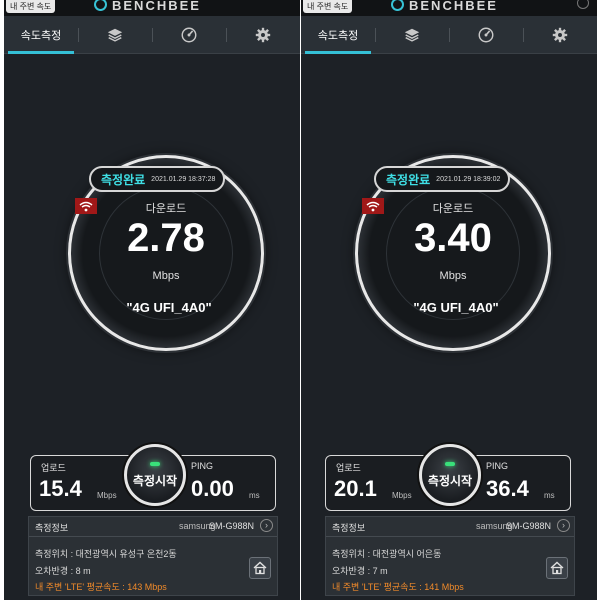  What do you see at coordinates (63, 571) in the screenshot?
I see `error-radius: 오차반경 : 8 m` at bounding box center [63, 571].